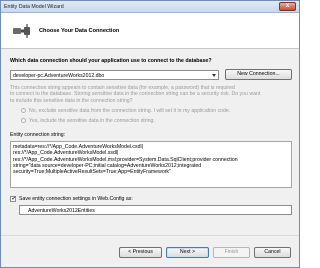 Image resolution: width=320 pixels, height=268 pixels. I want to click on finish-button: Finish, so click(231, 252).